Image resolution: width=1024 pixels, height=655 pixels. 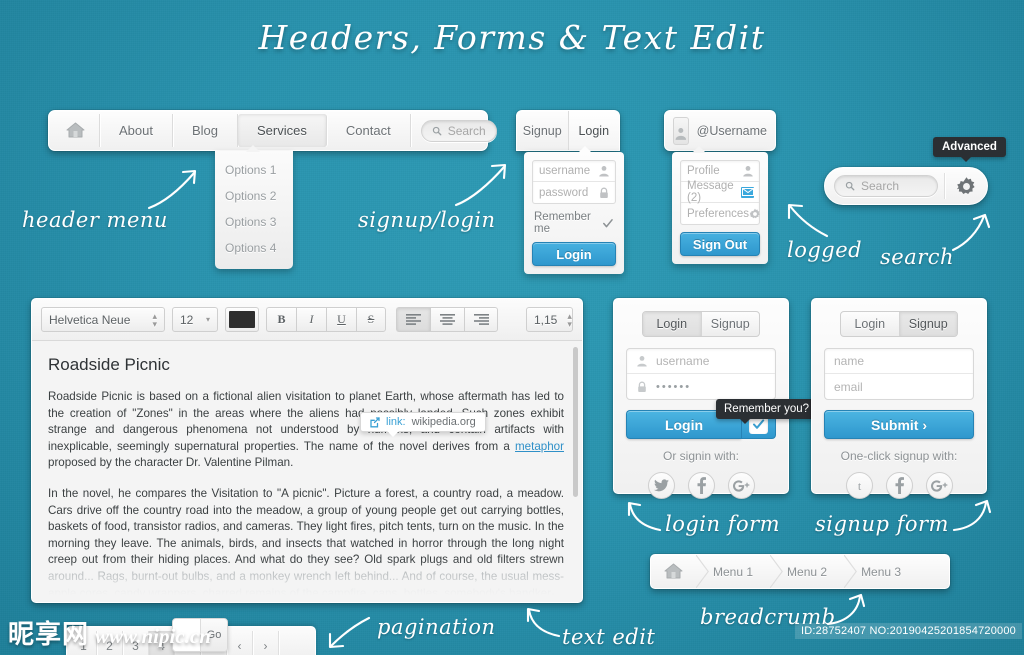 I want to click on annotation-arrow-header-menu, so click(x=175, y=189).